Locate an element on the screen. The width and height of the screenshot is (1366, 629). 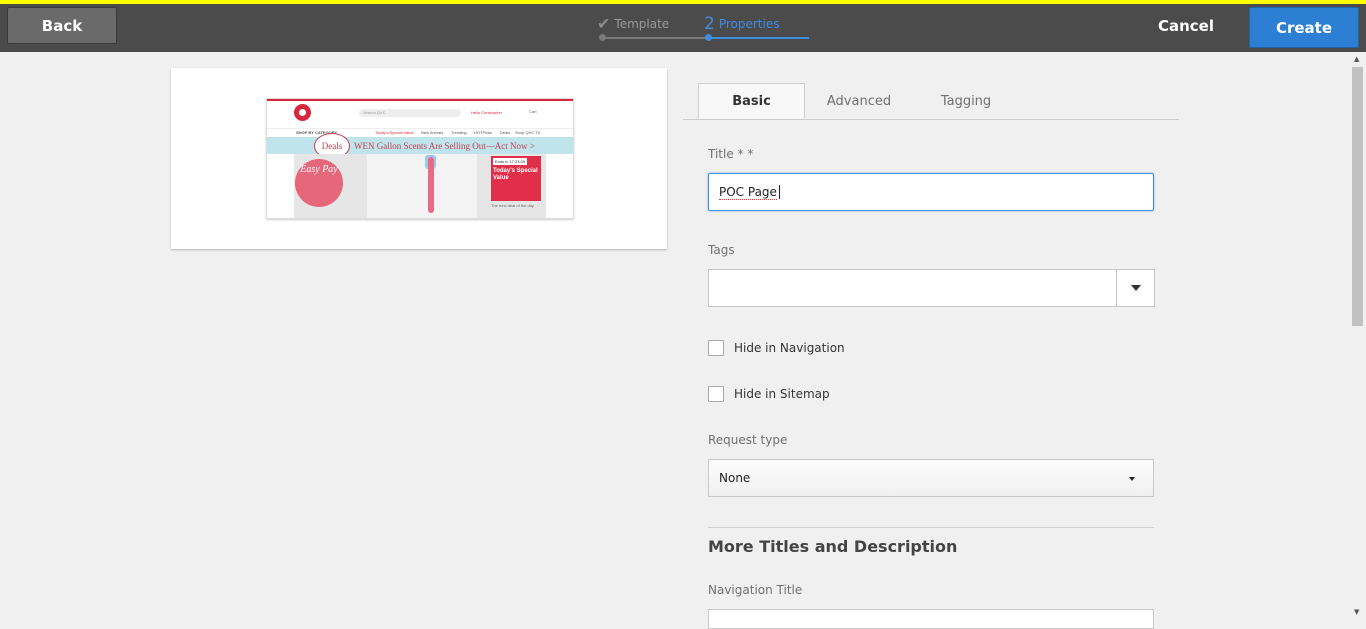
thumb-nav-item: Today's Special Value is located at coordinates (394, 132).